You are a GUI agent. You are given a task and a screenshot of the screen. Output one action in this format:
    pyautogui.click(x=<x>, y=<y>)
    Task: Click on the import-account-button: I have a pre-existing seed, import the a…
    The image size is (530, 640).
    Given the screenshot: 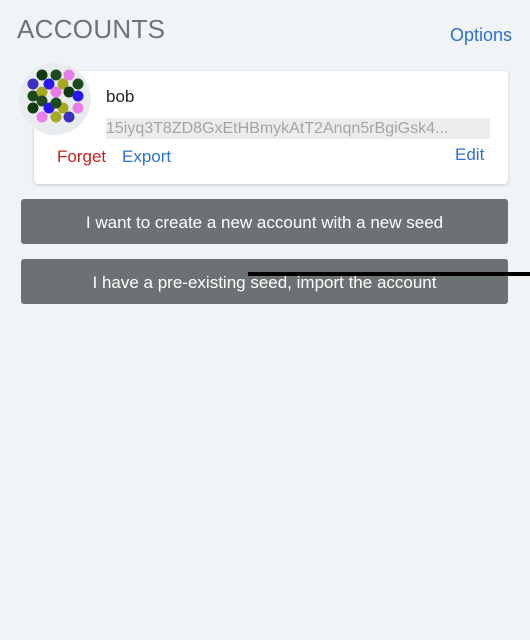 What is the action you would take?
    pyautogui.click(x=264, y=281)
    